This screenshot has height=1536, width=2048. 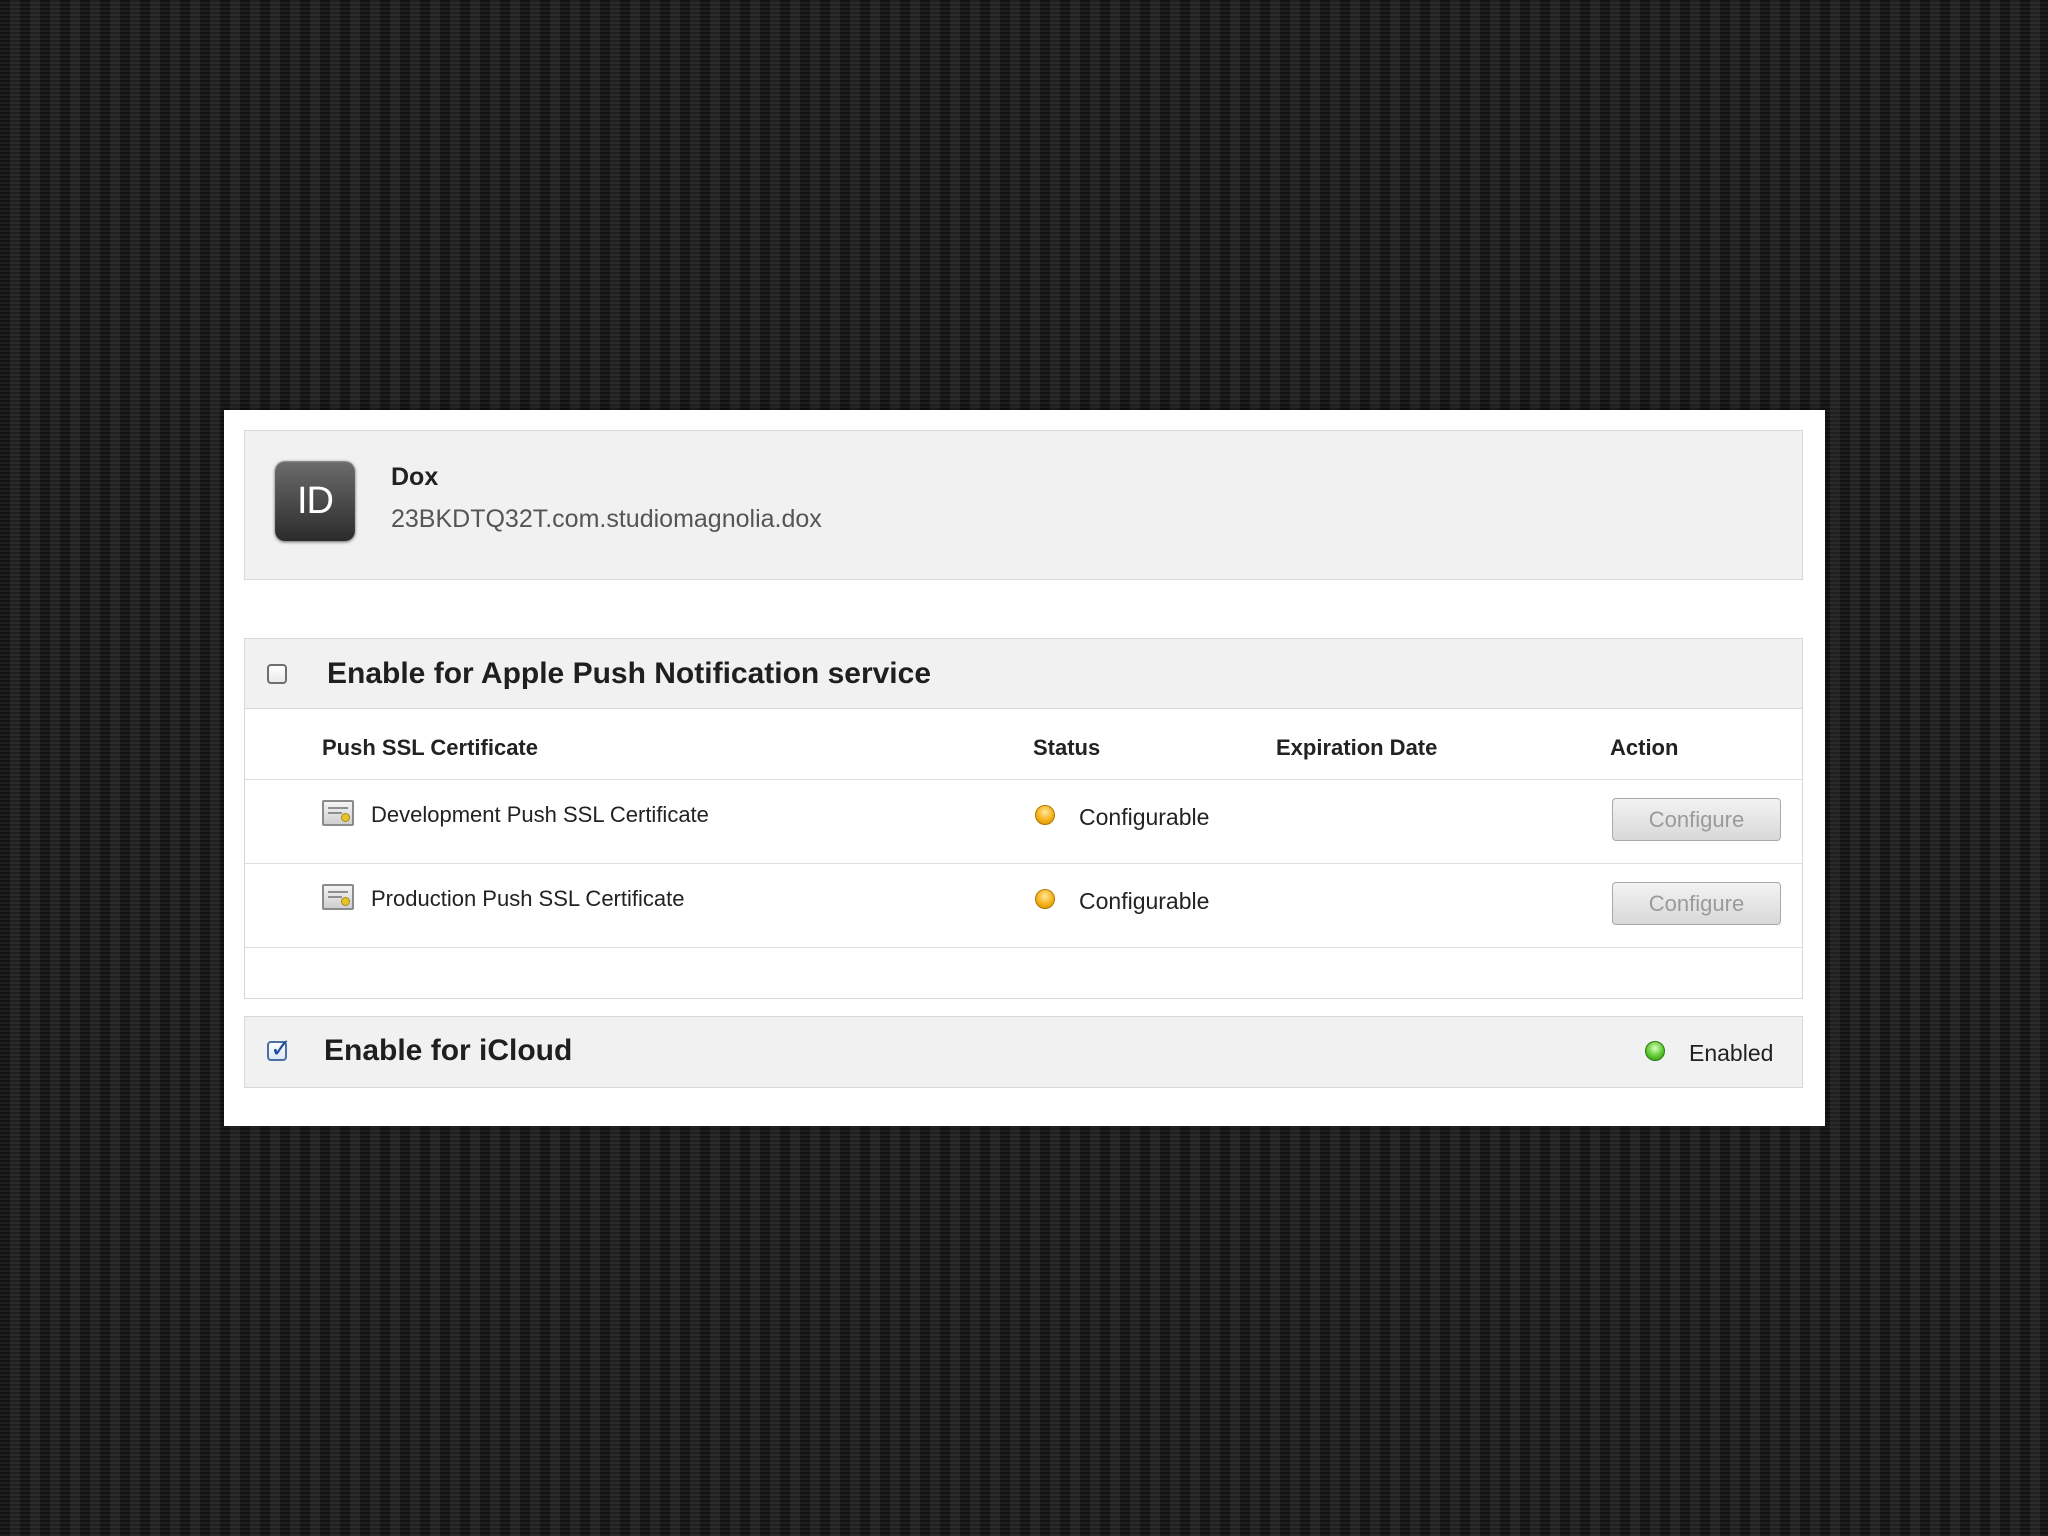 What do you see at coordinates (1067, 747) in the screenshot?
I see `column-header-status: Status` at bounding box center [1067, 747].